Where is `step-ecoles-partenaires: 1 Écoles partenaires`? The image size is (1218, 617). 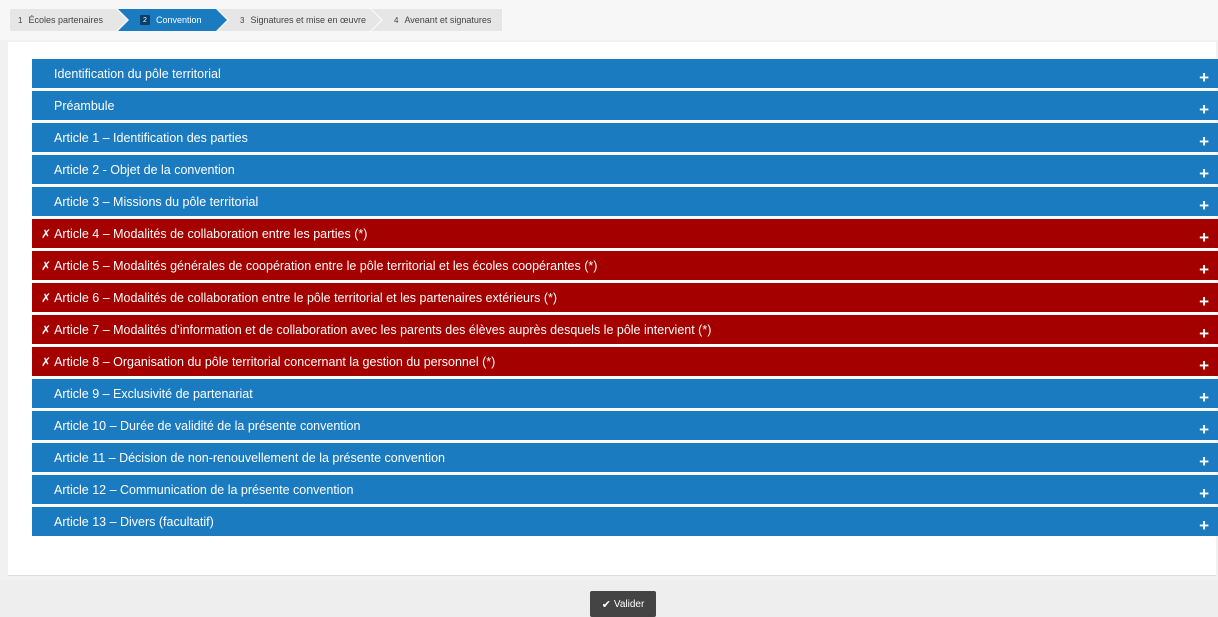
step-ecoles-partenaires: 1 Écoles partenaires is located at coordinates (68, 20).